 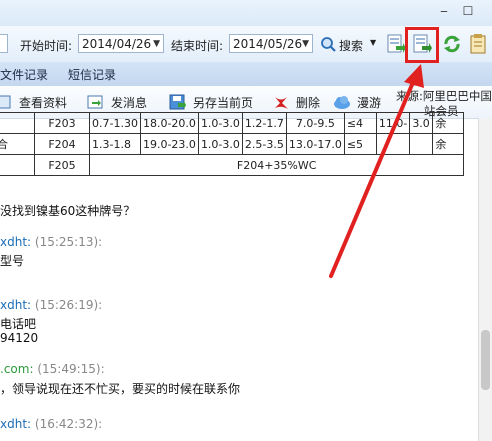 What do you see at coordinates (4, 43) in the screenshot?
I see `partial-combo` at bounding box center [4, 43].